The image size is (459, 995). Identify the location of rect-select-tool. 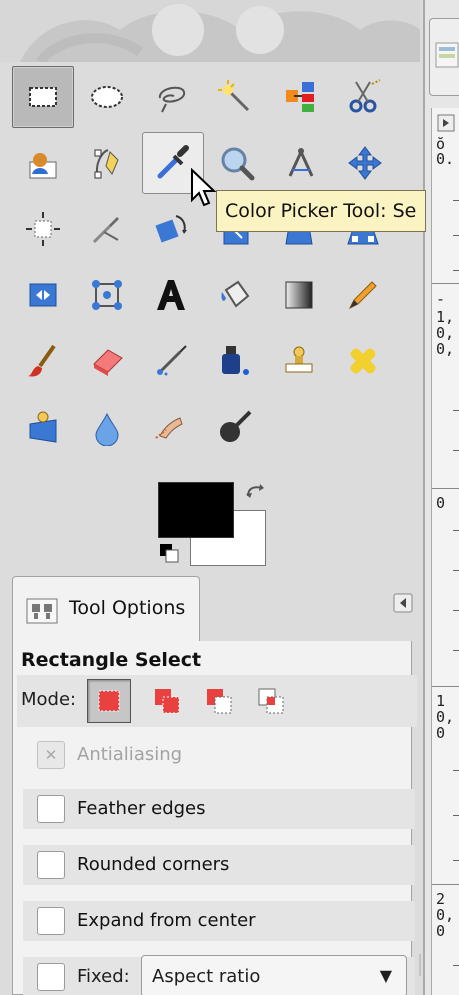
(43, 97).